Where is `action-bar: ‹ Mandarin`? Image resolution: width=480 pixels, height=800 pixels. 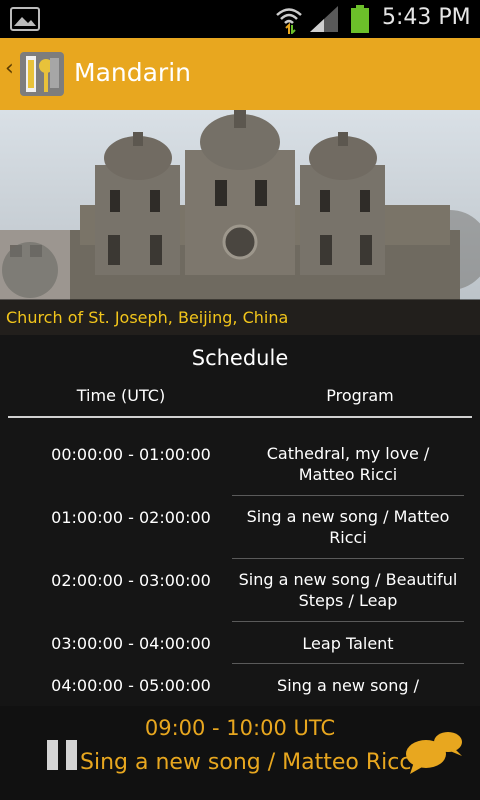
action-bar: ‹ Mandarin is located at coordinates (240, 74).